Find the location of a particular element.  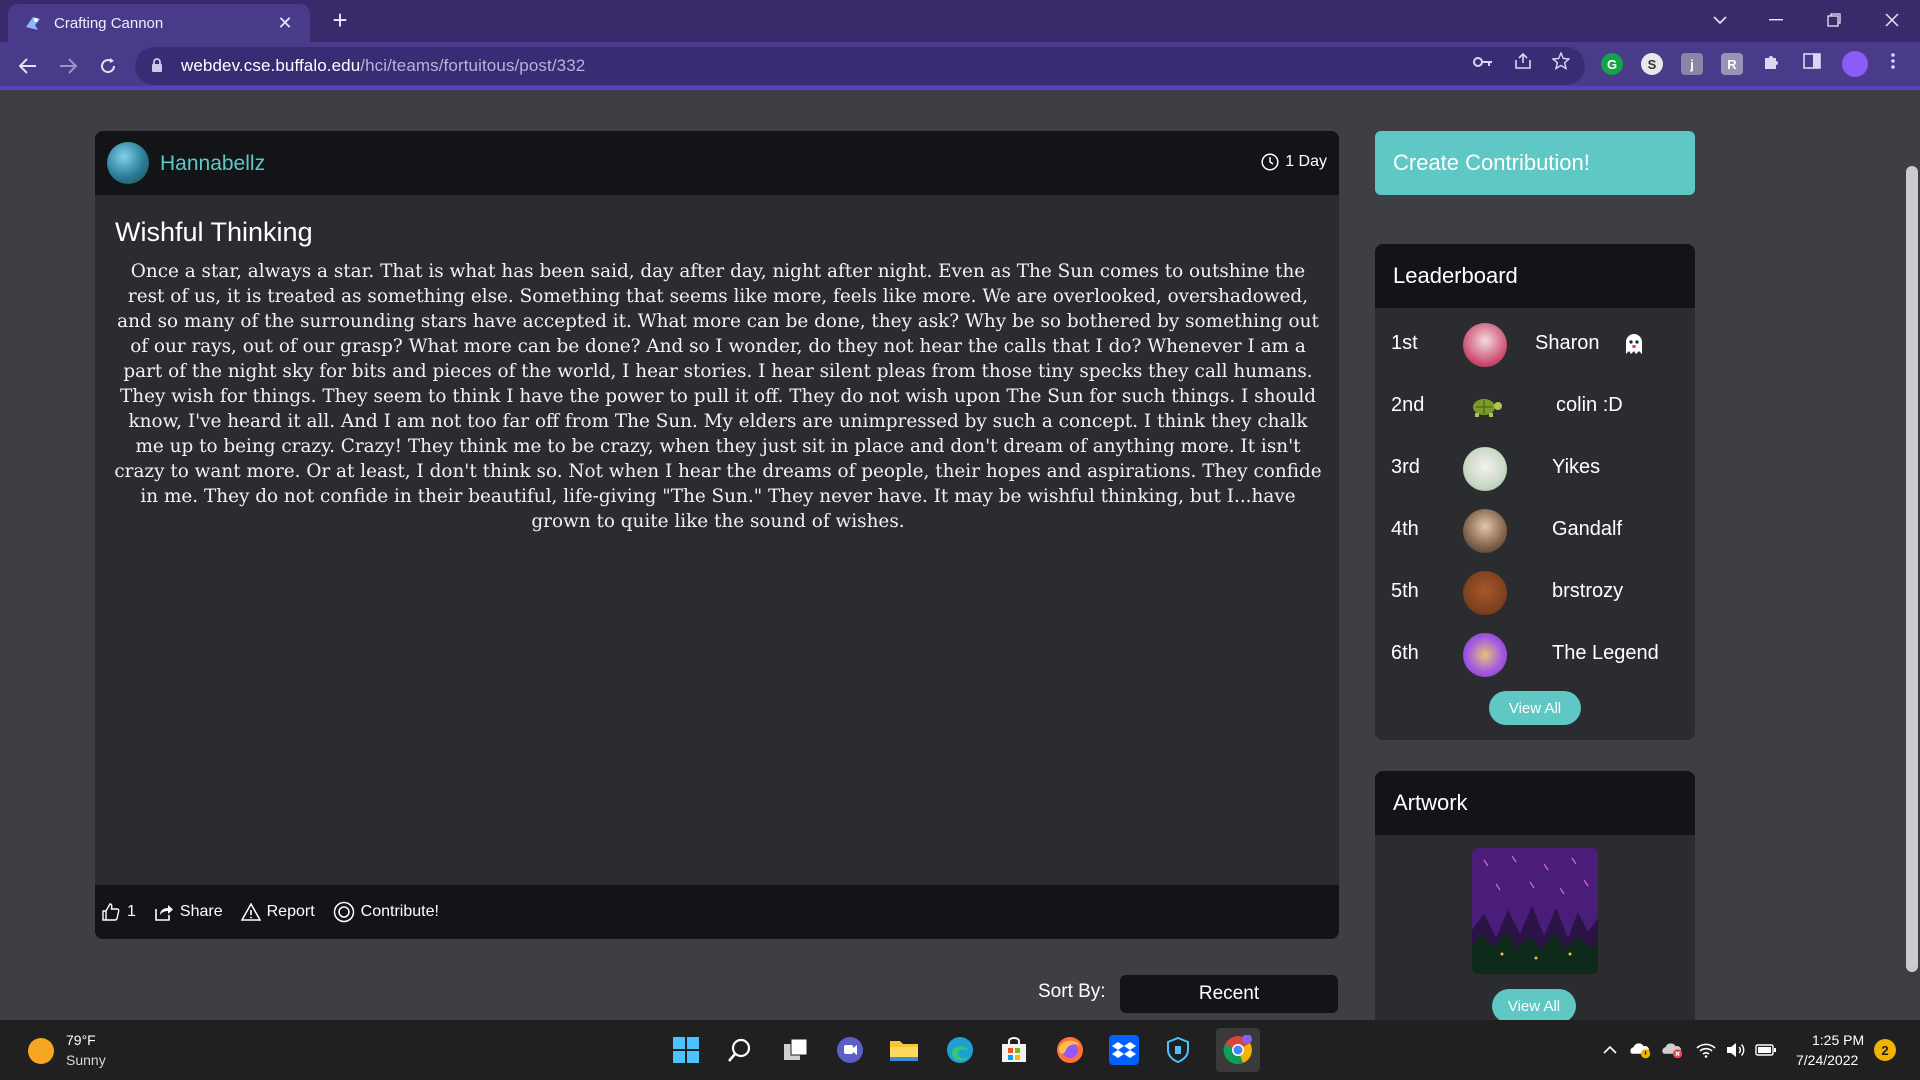

share-button: Share is located at coordinates (188, 912).